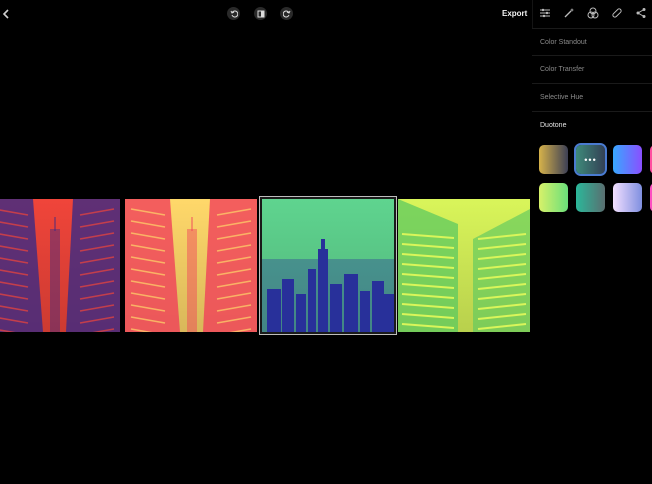  What do you see at coordinates (596, 69) in the screenshot?
I see `menu-item-color-transfer: Color Transfer` at bounding box center [596, 69].